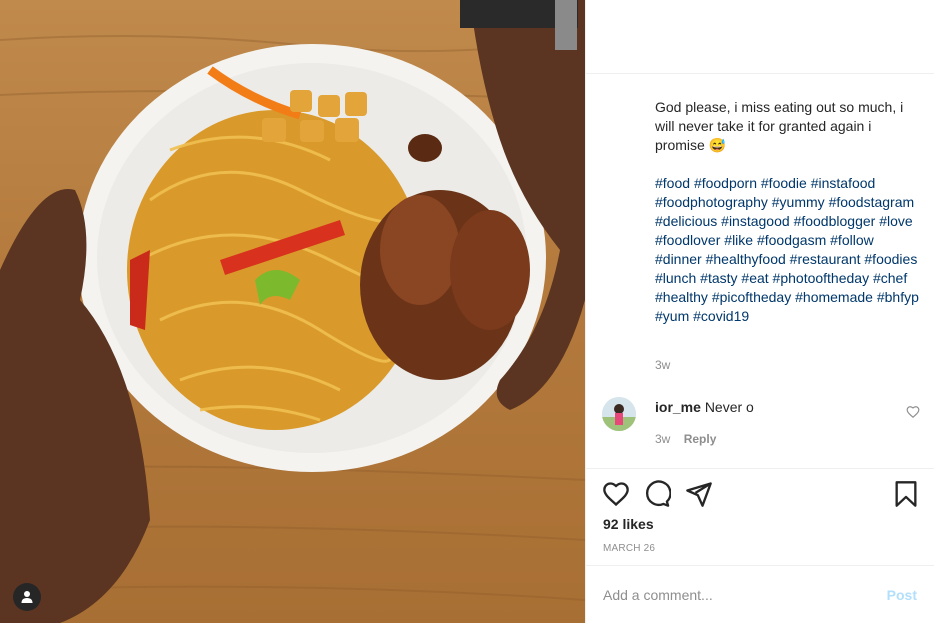  I want to click on hashtag-link: #foodlover, so click(687, 240).